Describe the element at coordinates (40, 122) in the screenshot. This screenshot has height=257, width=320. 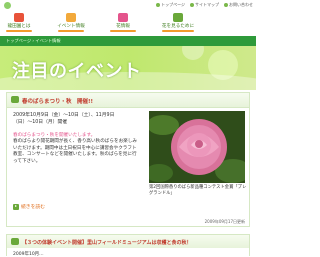
I see `date-line: （日）〜10日（月）開催` at that location.